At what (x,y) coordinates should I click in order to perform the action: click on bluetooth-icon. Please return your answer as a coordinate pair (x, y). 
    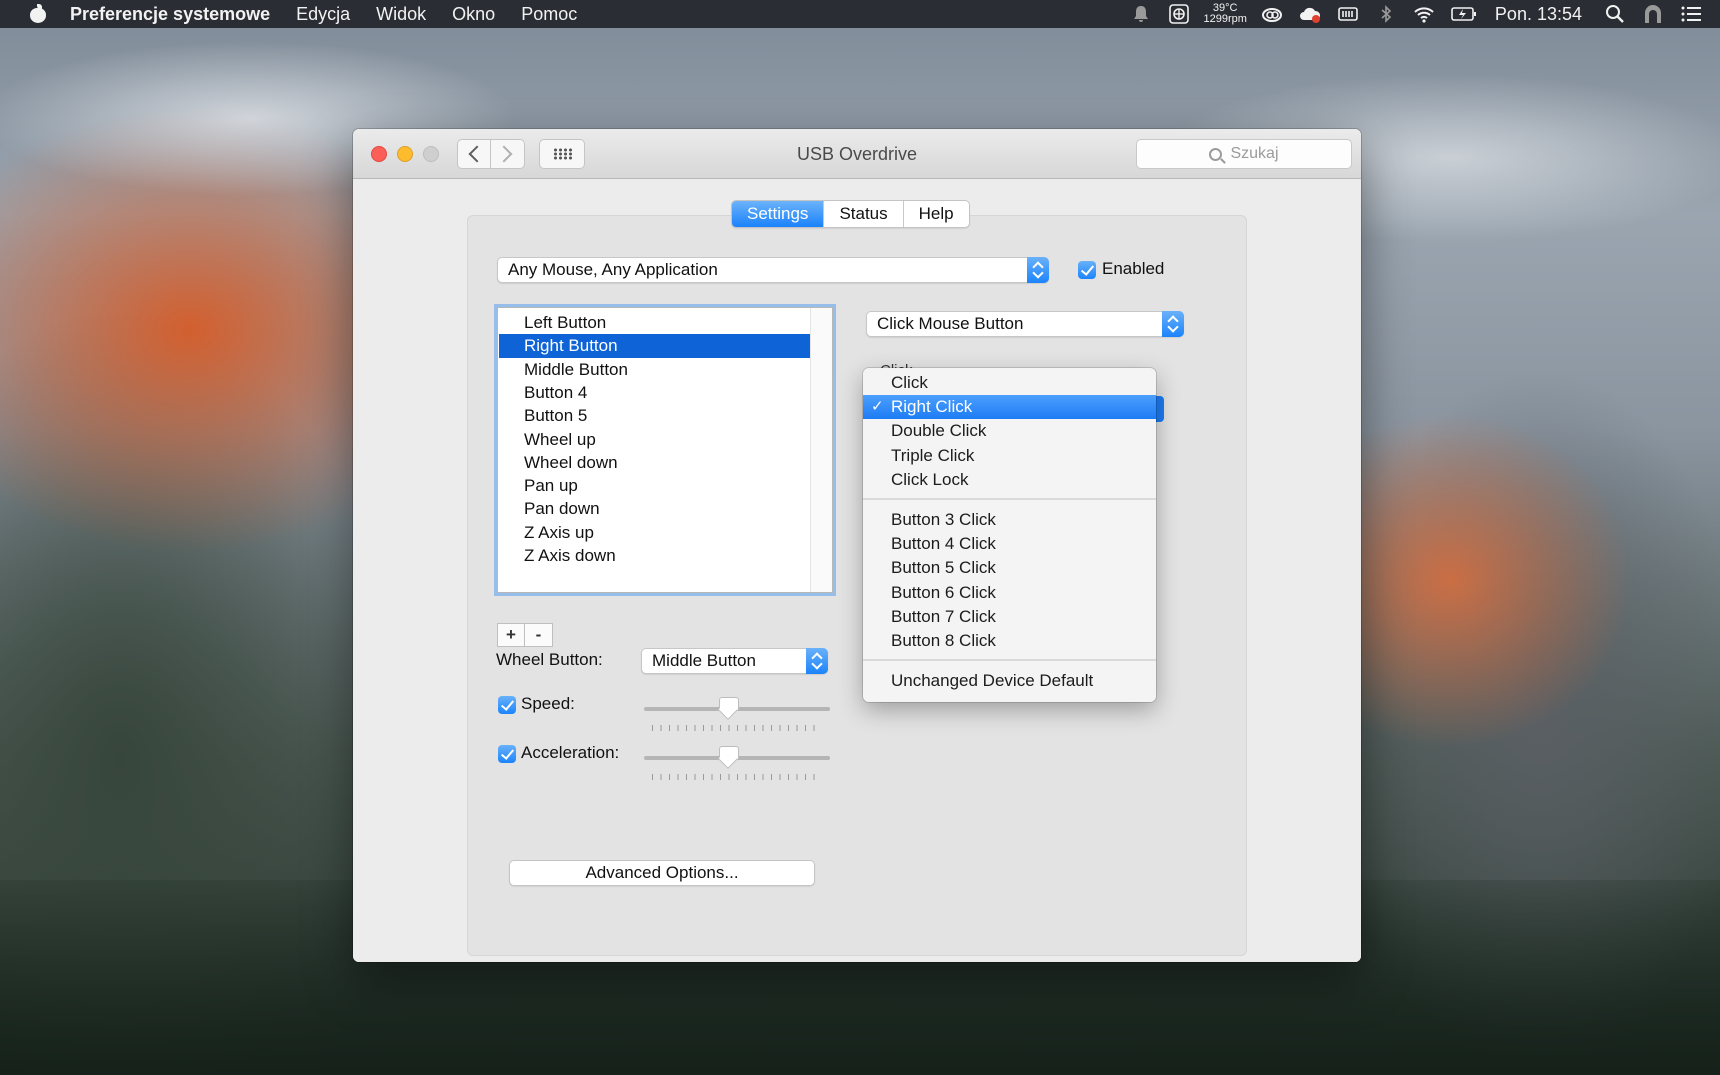
    Looking at the image, I should click on (1386, 14).